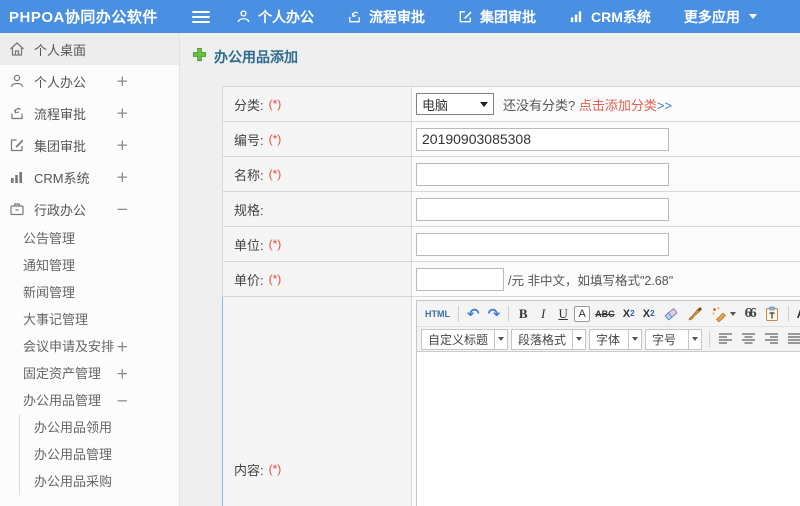  I want to click on chart-icon, so click(576, 16).